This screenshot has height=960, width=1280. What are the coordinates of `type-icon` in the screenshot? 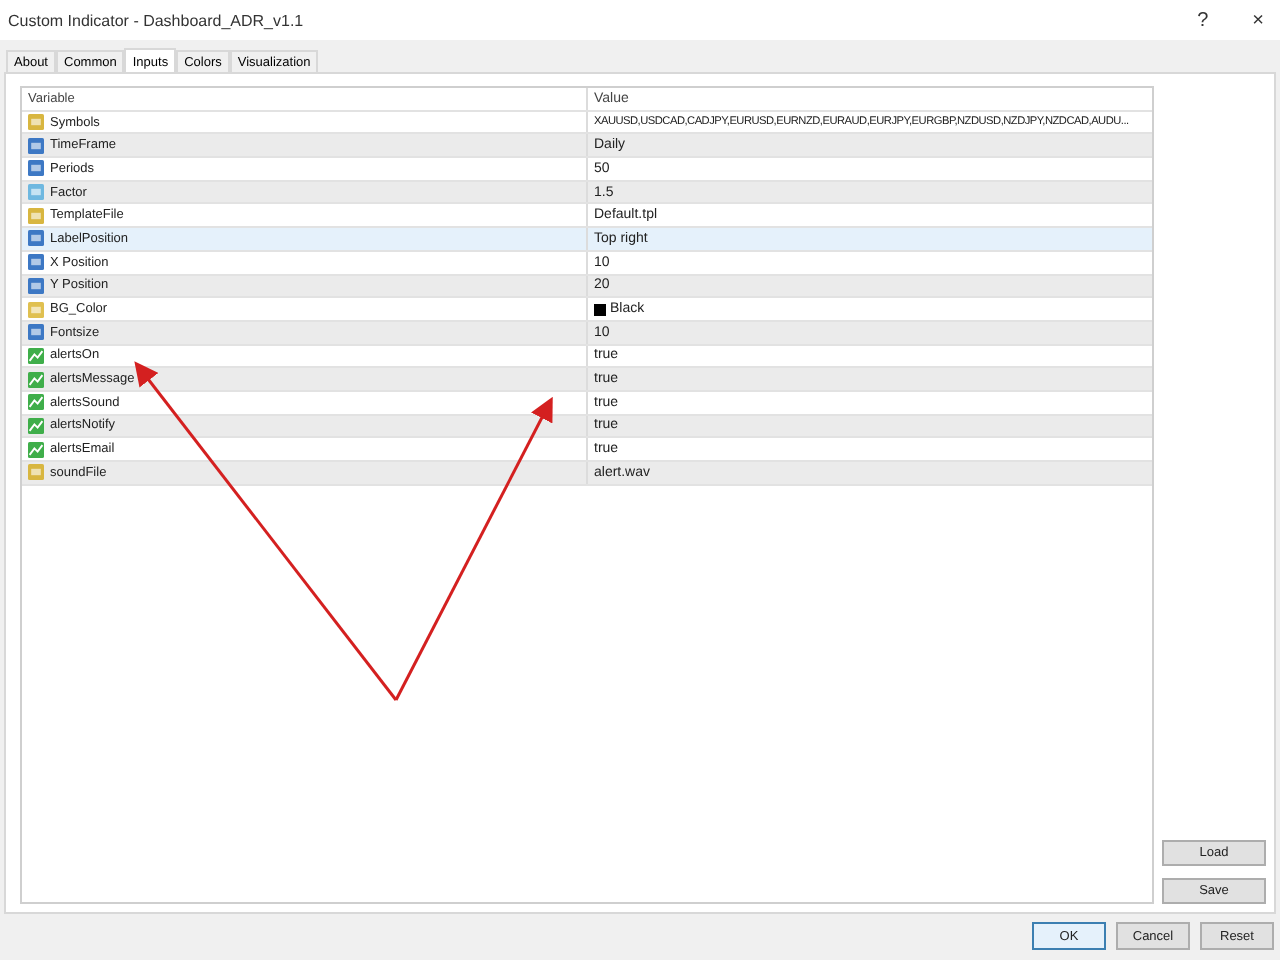 It's located at (36, 472).